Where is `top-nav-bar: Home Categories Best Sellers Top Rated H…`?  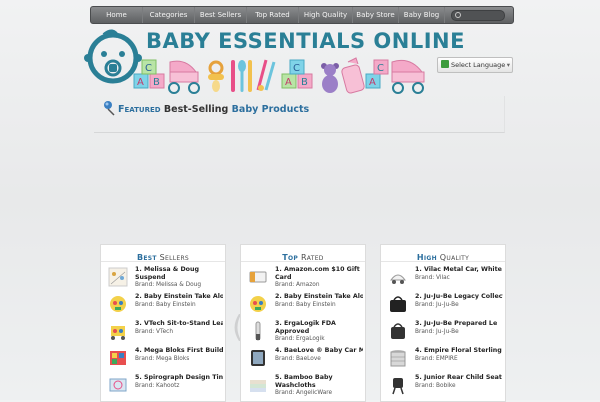
top-nav-bar: Home Categories Best Sellers Top Rated H… is located at coordinates (302, 15).